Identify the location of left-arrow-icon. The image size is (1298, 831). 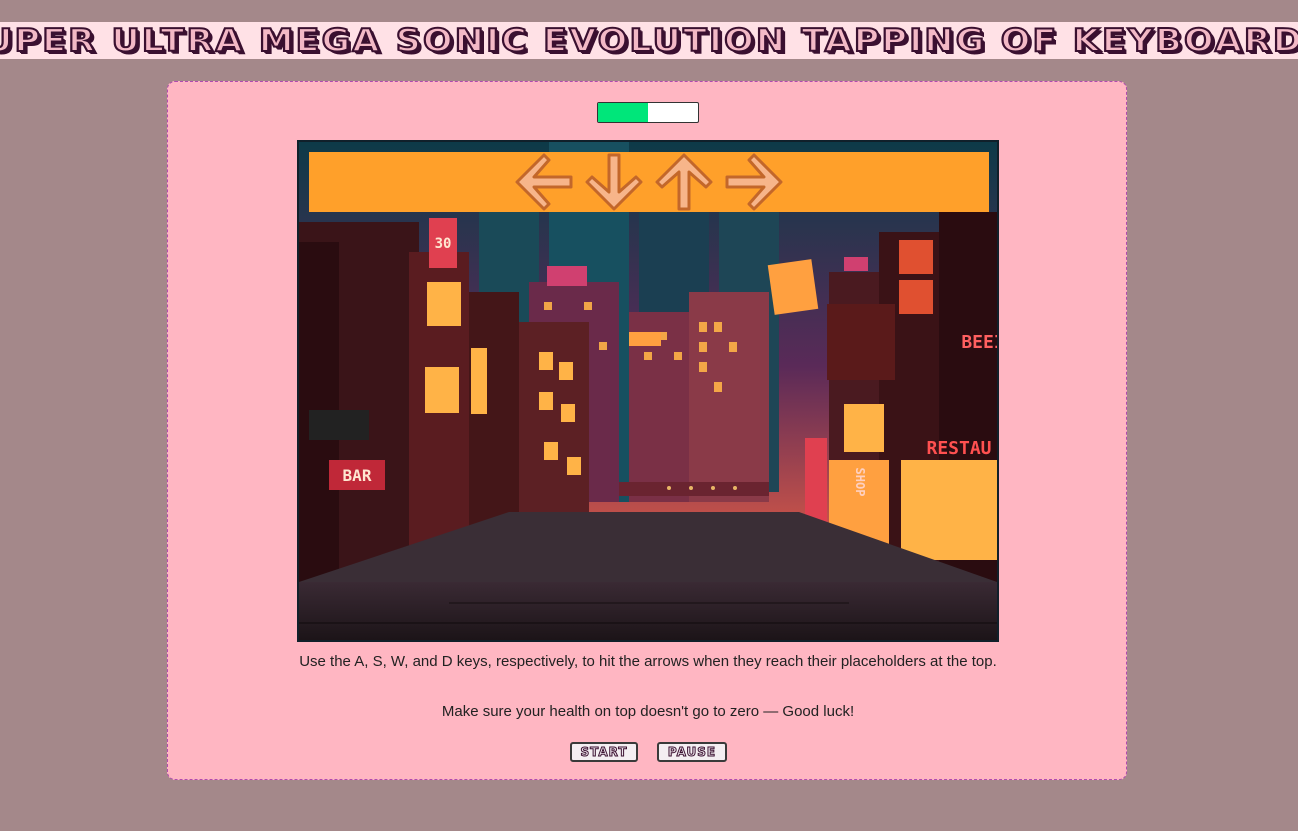
(544, 182).